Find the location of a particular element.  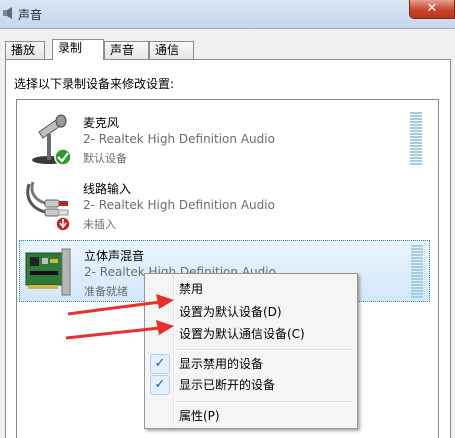

tab-playback: 播放 is located at coordinates (25, 50).